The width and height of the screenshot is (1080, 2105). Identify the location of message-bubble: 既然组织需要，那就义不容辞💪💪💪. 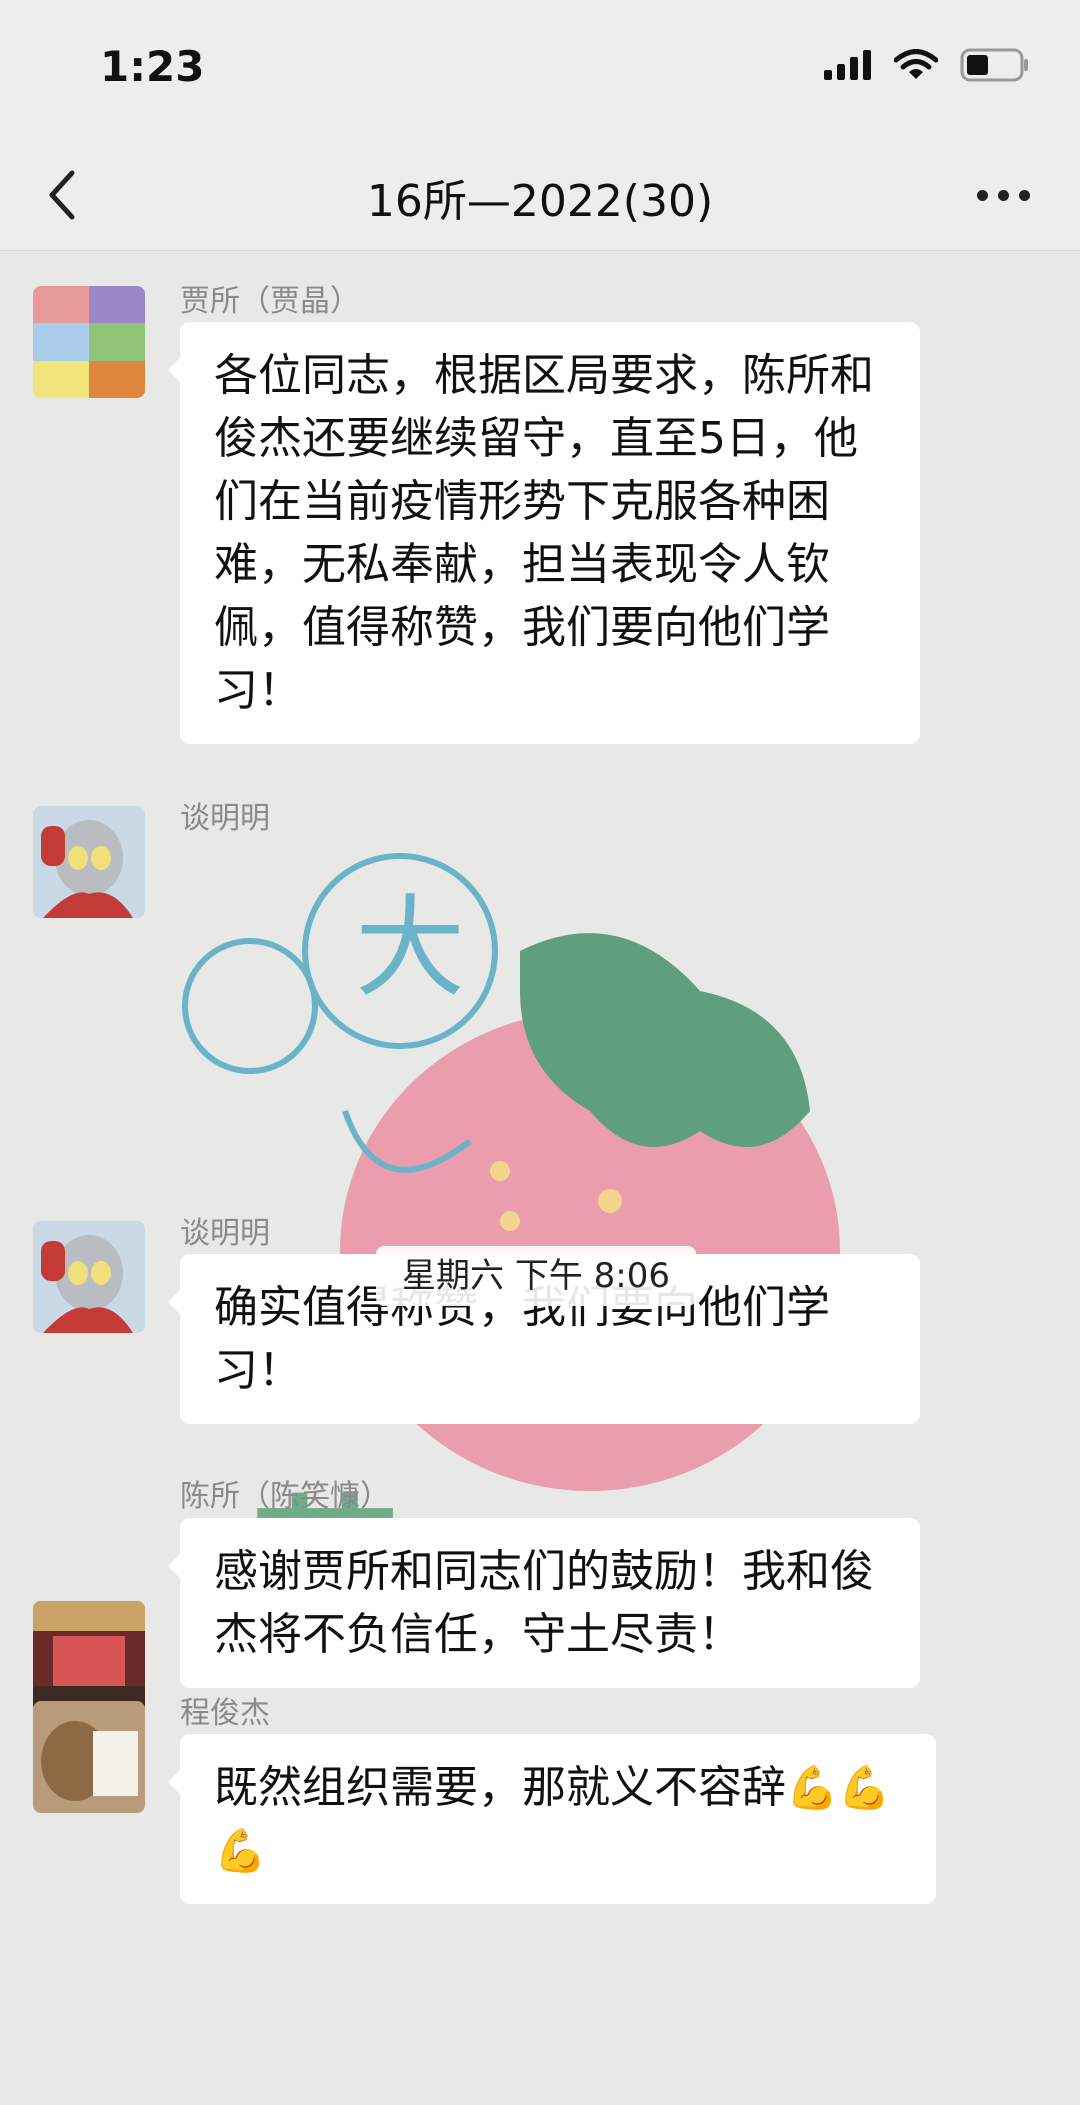
(552, 1819).